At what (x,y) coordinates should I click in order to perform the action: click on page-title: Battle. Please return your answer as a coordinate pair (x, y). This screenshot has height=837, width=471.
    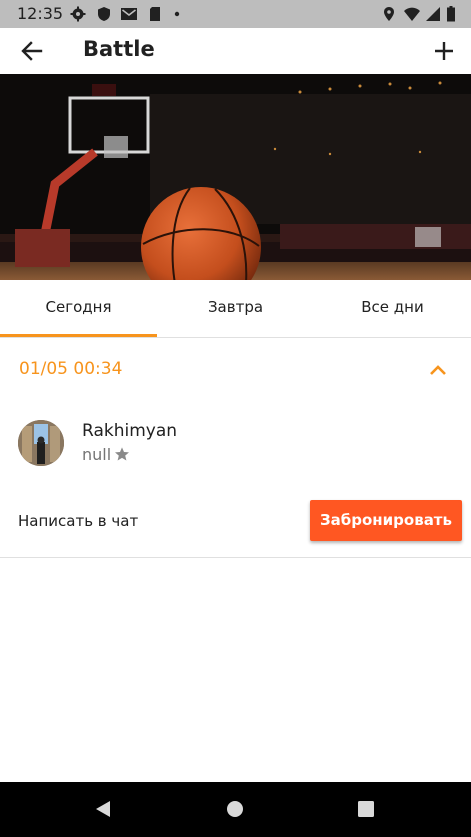
    Looking at the image, I should click on (119, 49).